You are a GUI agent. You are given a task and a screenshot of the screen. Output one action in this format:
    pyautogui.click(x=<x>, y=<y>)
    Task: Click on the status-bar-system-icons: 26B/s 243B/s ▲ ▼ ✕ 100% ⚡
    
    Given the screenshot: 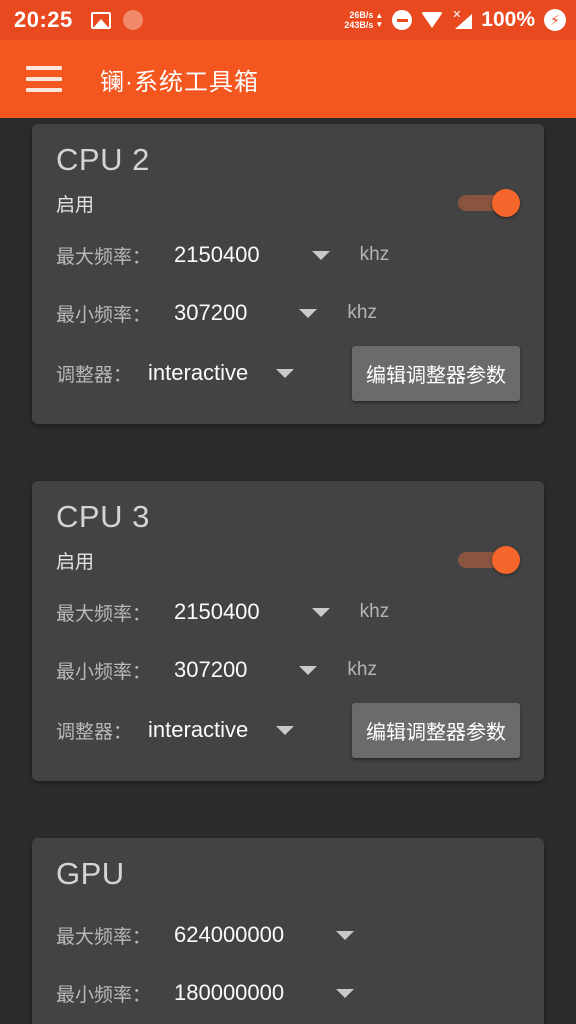 What is the action you would take?
    pyautogui.click(x=455, y=20)
    